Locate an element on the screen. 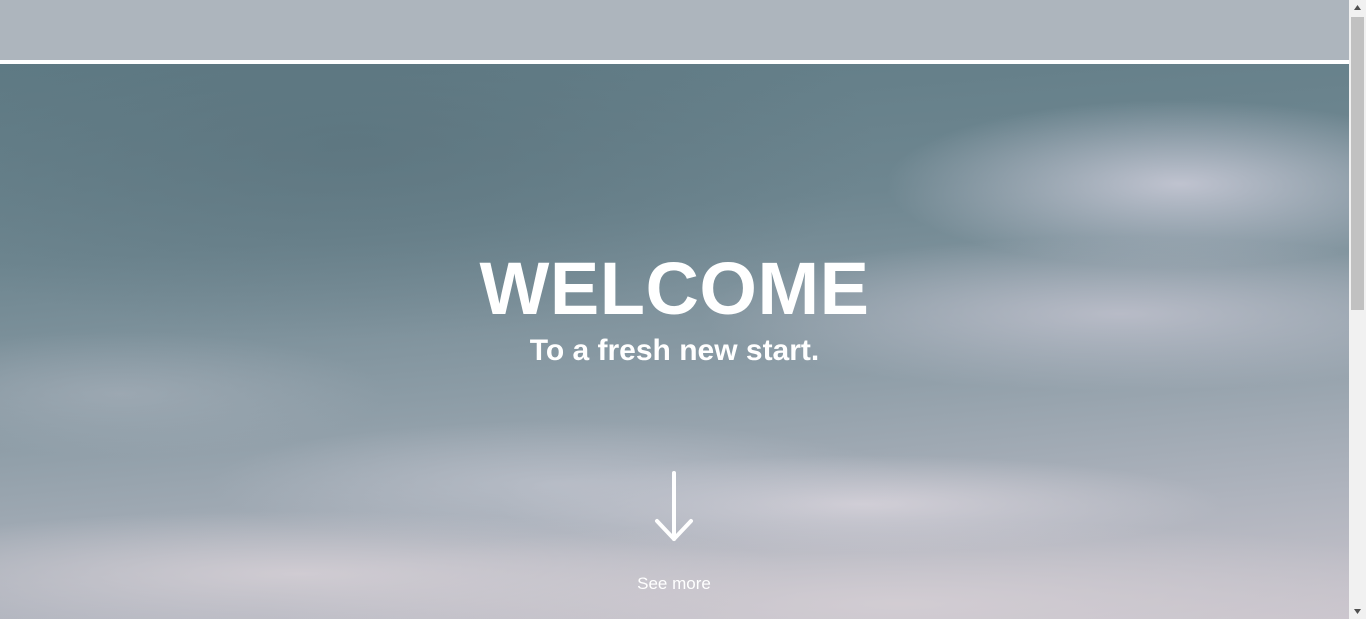 This screenshot has height=624, width=1366. see-more-link: See more is located at coordinates (674, 539).